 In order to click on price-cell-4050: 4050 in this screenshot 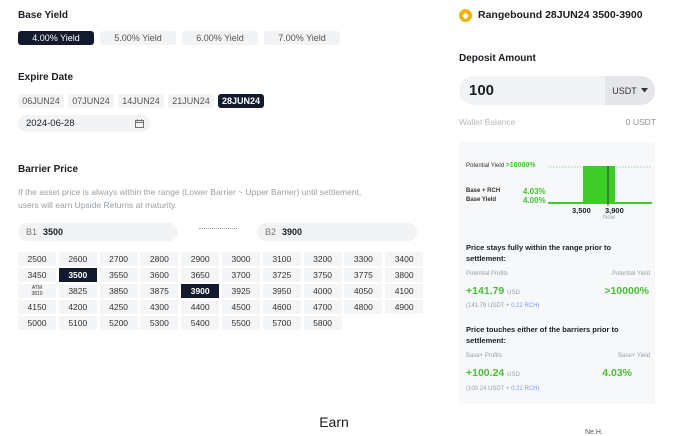, I will do `click(363, 291)`.